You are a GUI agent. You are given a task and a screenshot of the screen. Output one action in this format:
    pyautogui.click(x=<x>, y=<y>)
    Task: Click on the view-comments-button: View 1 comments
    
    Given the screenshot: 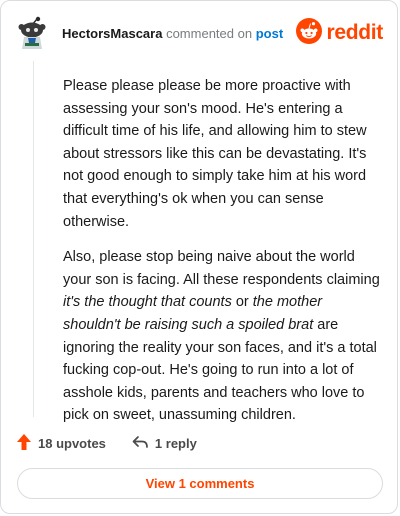 What is the action you would take?
    pyautogui.click(x=200, y=483)
    